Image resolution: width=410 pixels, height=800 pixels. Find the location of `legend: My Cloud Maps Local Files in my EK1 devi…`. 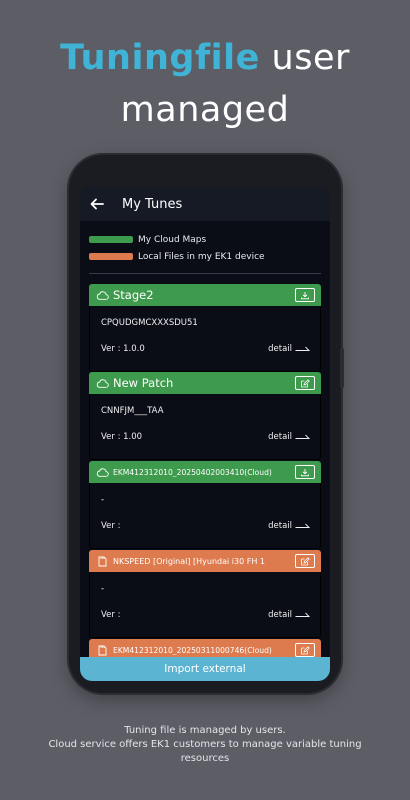

legend: My Cloud Maps Local Files in my EK1 devi… is located at coordinates (205, 243).